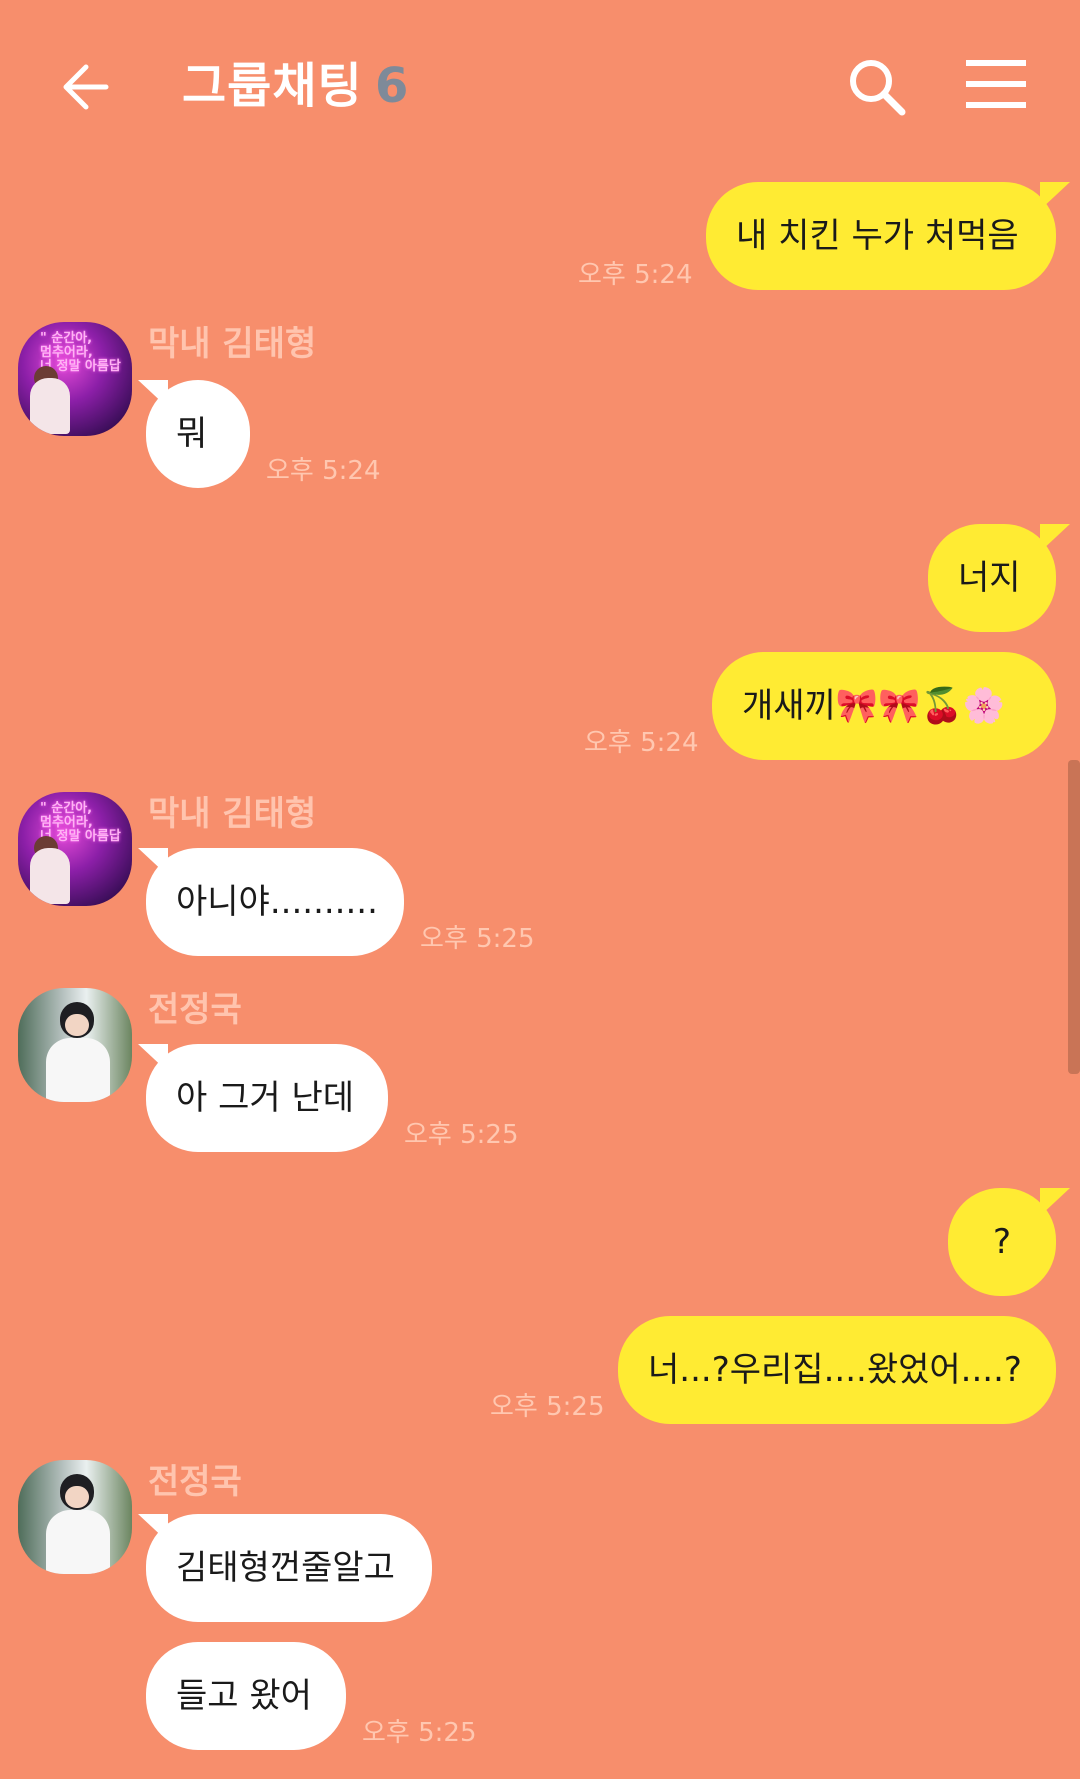 This screenshot has width=1080, height=1779. I want to click on message-bubble-outgoing: 내 치킨 누가 처먹음, so click(881, 236).